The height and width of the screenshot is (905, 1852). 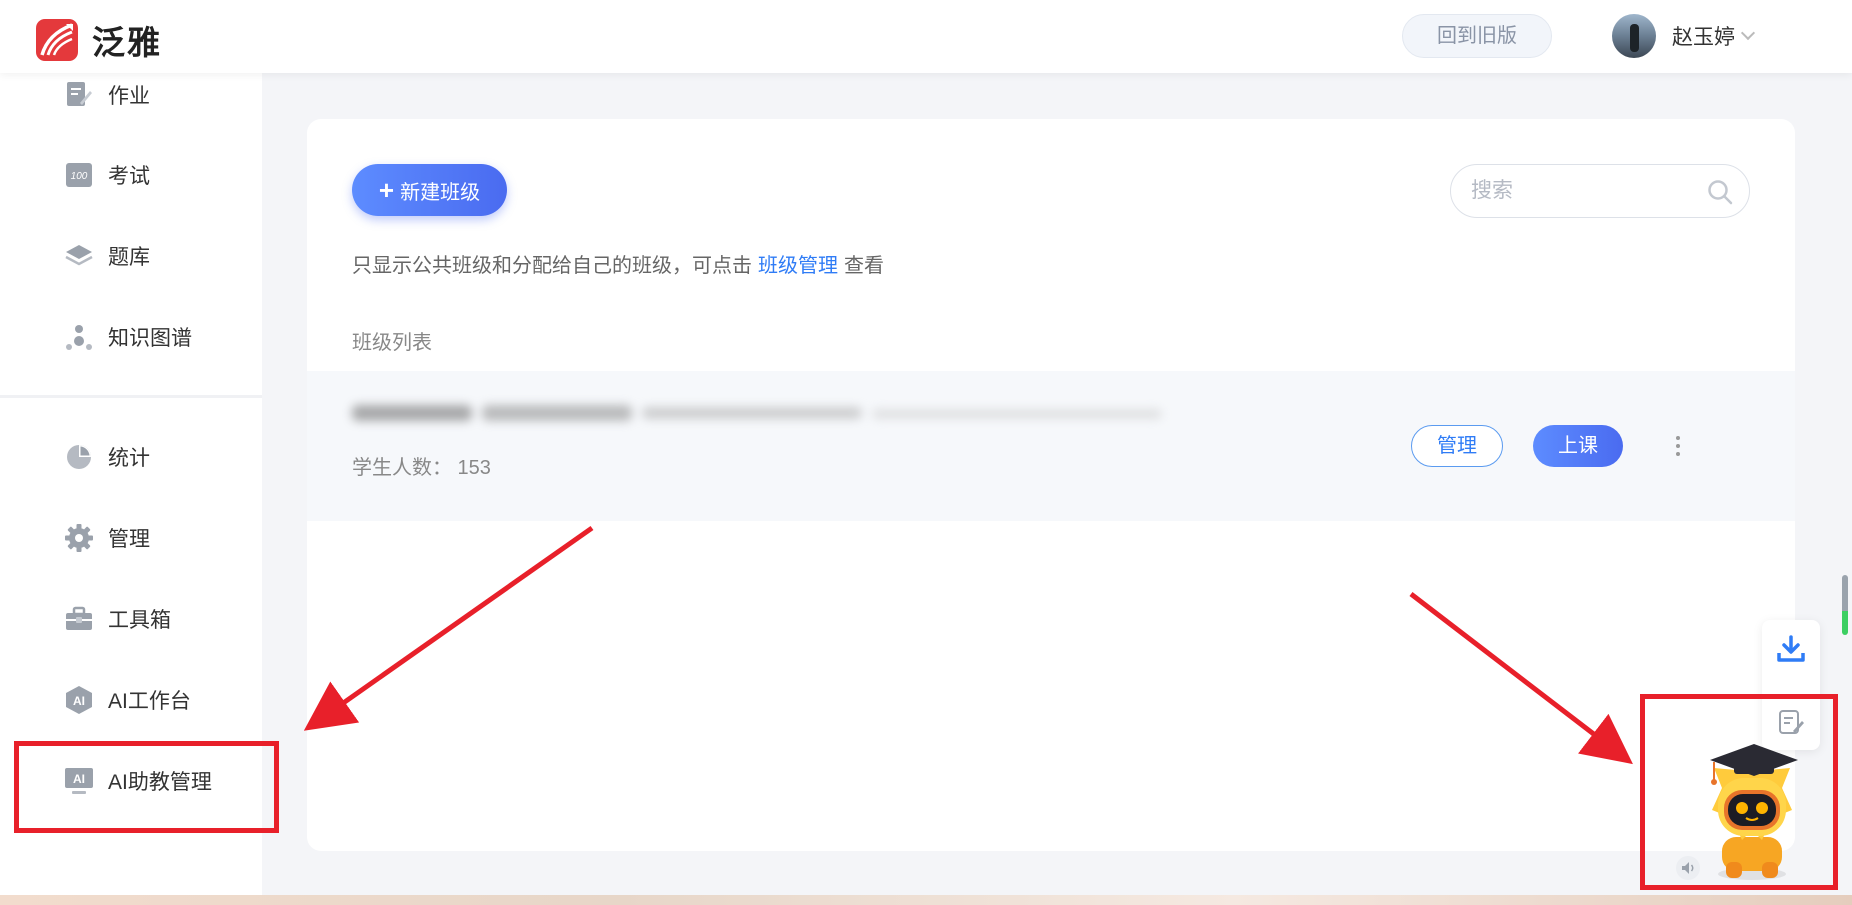 I want to click on top-header: 泛雅 回到旧版 赵玉婷, so click(x=926, y=36).